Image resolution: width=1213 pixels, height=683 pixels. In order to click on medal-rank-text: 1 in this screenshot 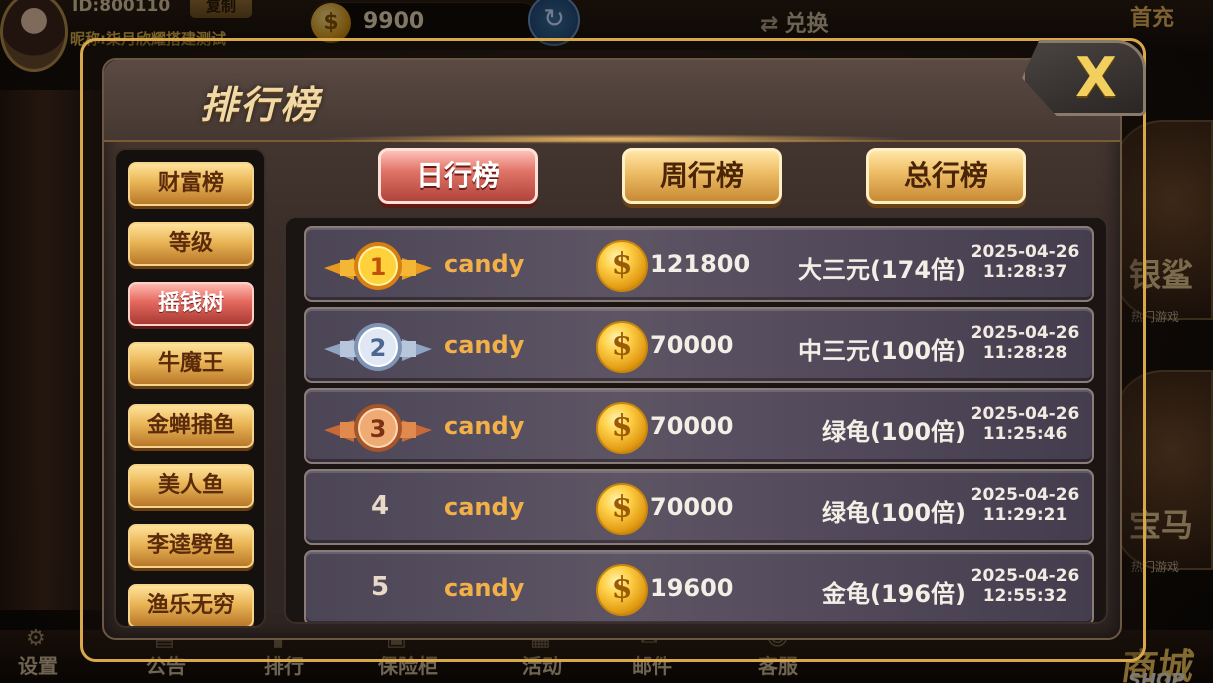, I will do `click(378, 267)`.